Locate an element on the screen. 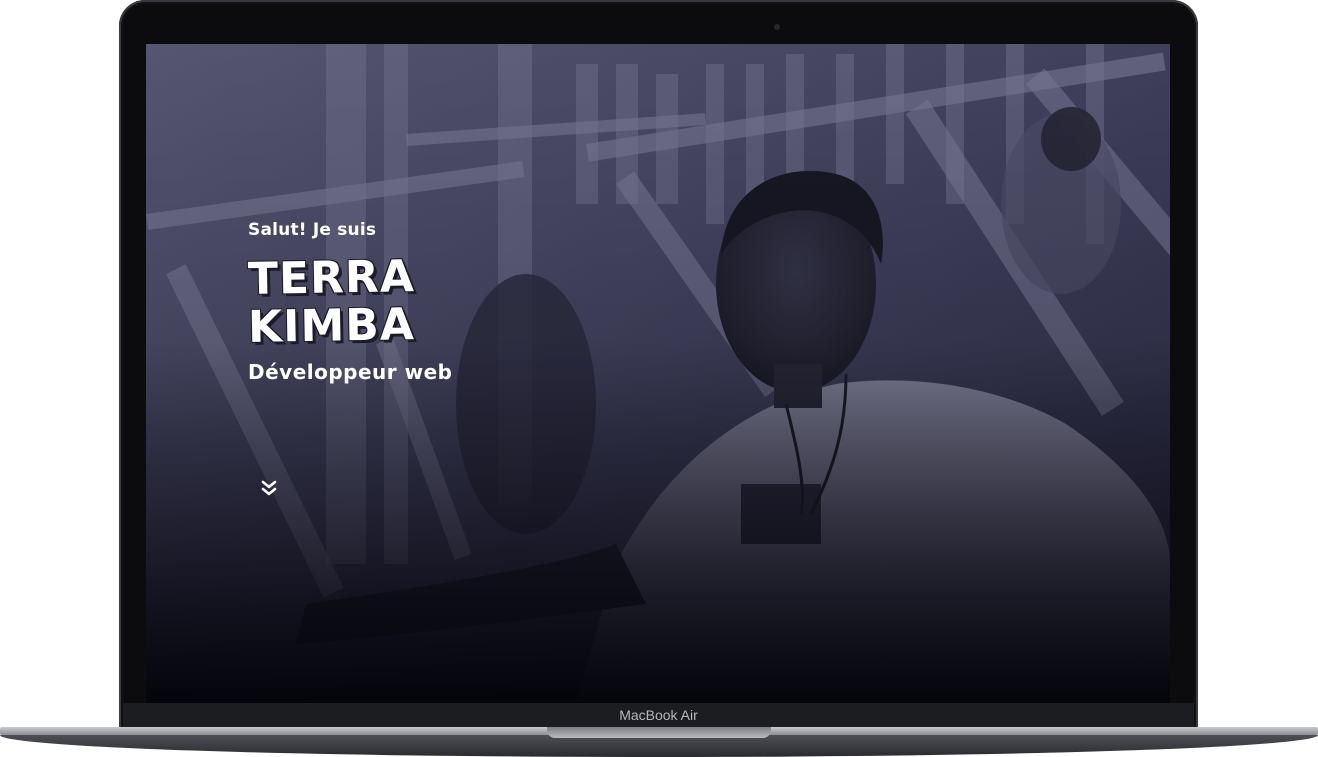  greeting-text: Salut! Je suis is located at coordinates (312, 230).